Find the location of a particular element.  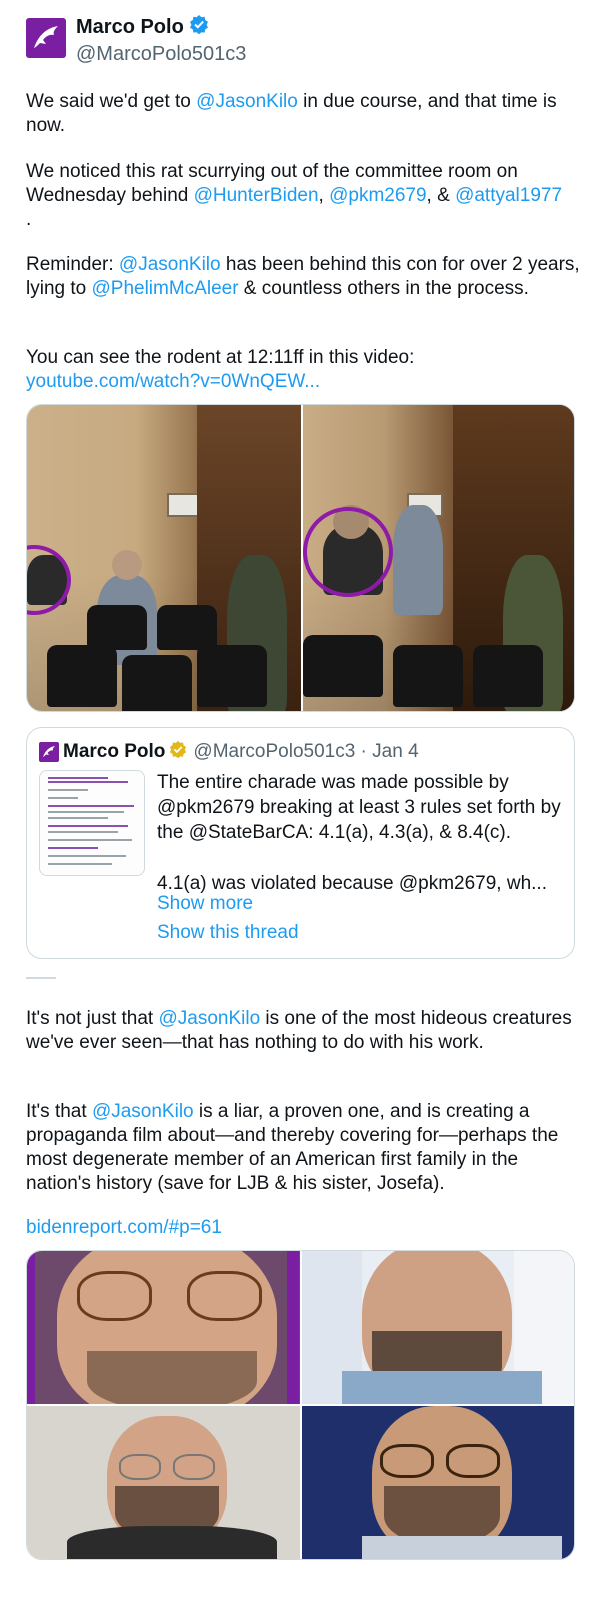

show-more-link: Show more is located at coordinates (205, 904).